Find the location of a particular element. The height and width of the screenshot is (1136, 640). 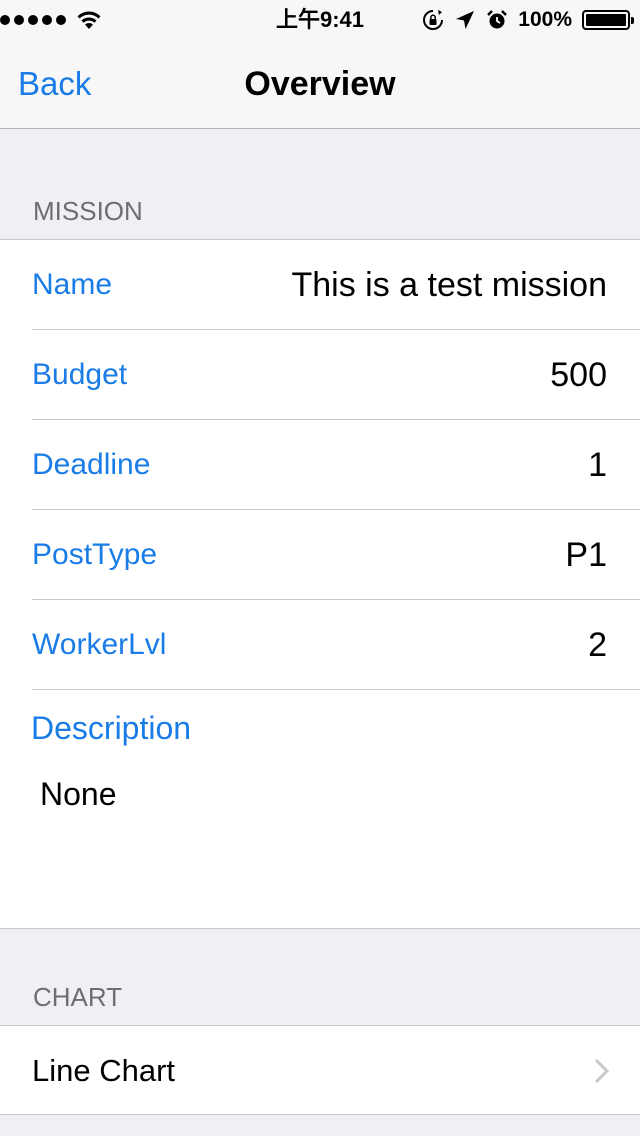

back-button: Back is located at coordinates (54, 84).